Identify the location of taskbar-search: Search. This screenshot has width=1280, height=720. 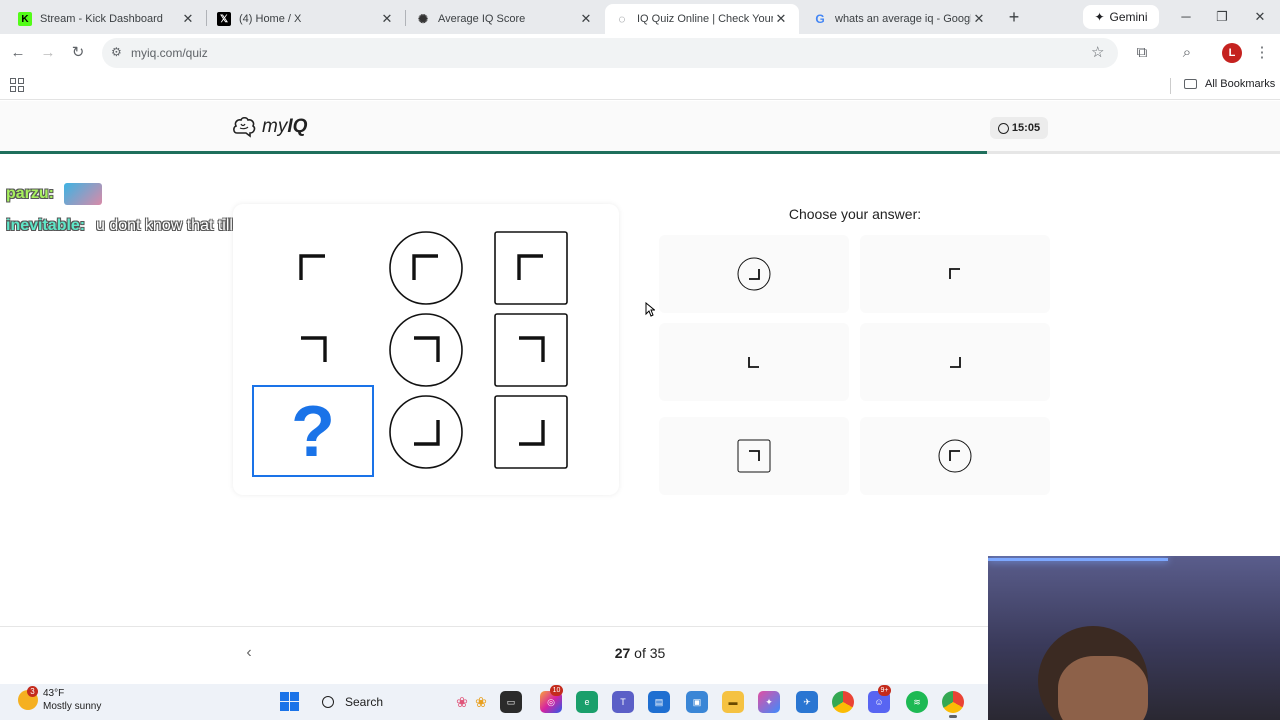
(377, 702).